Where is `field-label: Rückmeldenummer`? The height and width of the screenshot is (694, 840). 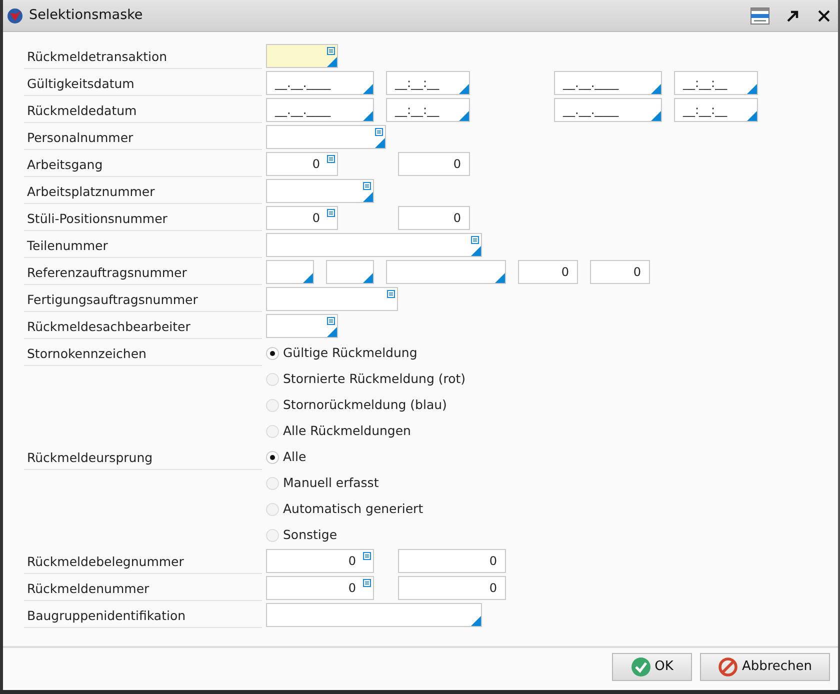 field-label: Rückmeldenummer is located at coordinates (143, 588).